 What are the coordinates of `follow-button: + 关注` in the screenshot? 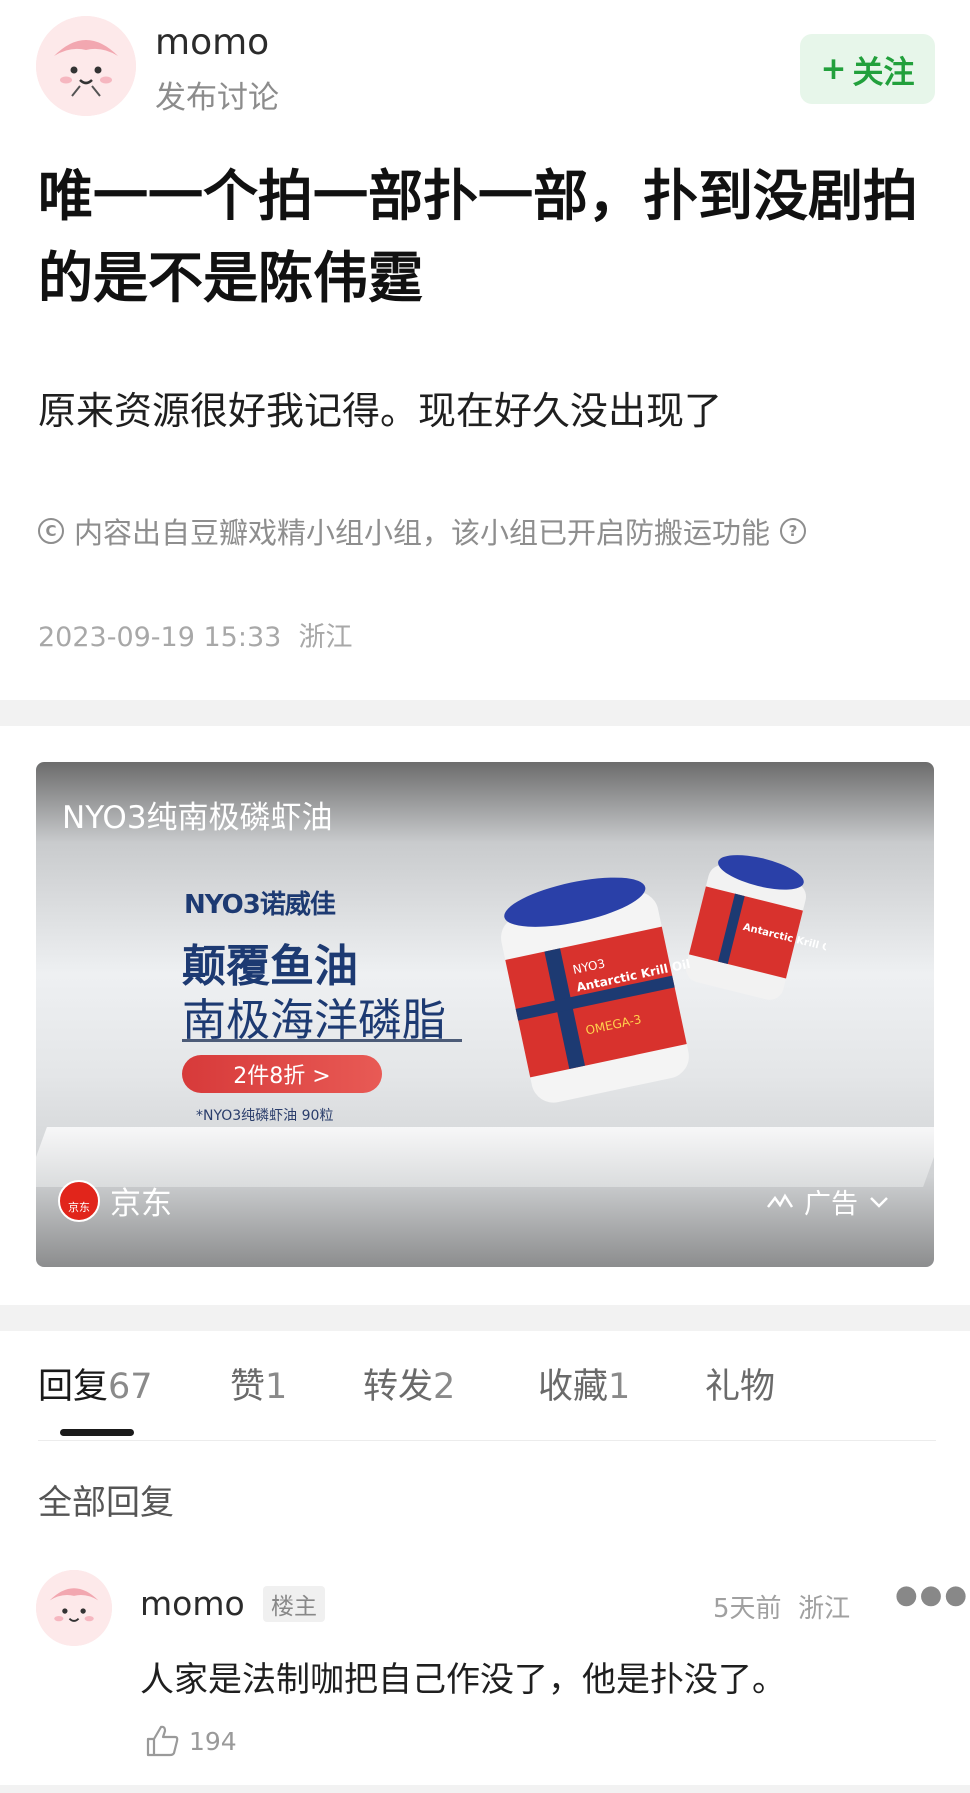 It's located at (867, 69).